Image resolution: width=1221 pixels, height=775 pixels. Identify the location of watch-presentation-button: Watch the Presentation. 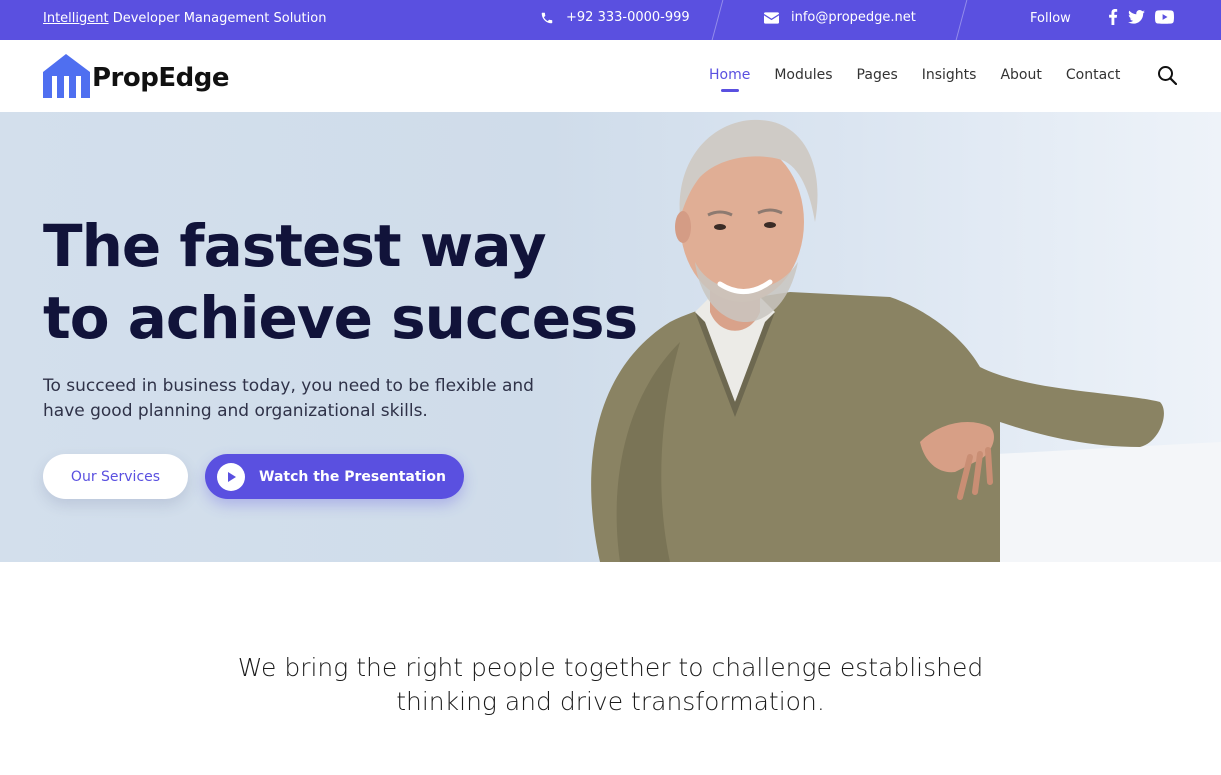
(334, 476).